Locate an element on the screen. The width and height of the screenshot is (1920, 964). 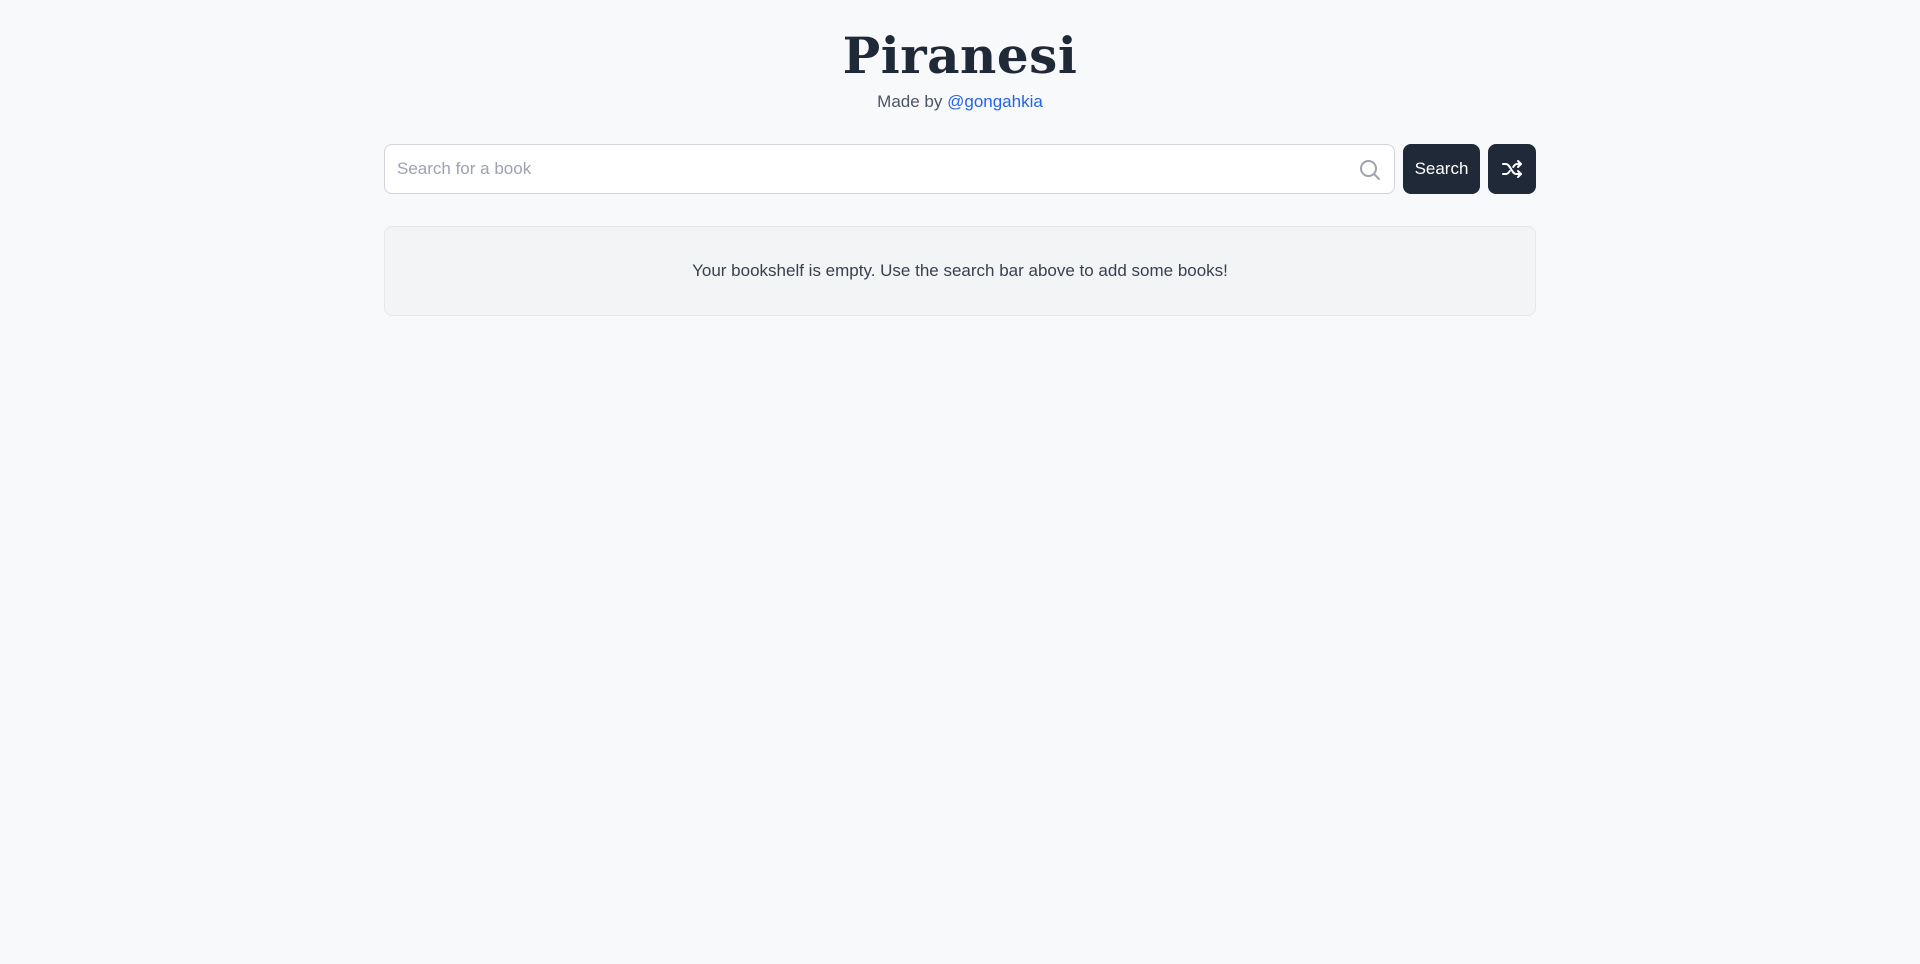
shuffle-icon is located at coordinates (1512, 169).